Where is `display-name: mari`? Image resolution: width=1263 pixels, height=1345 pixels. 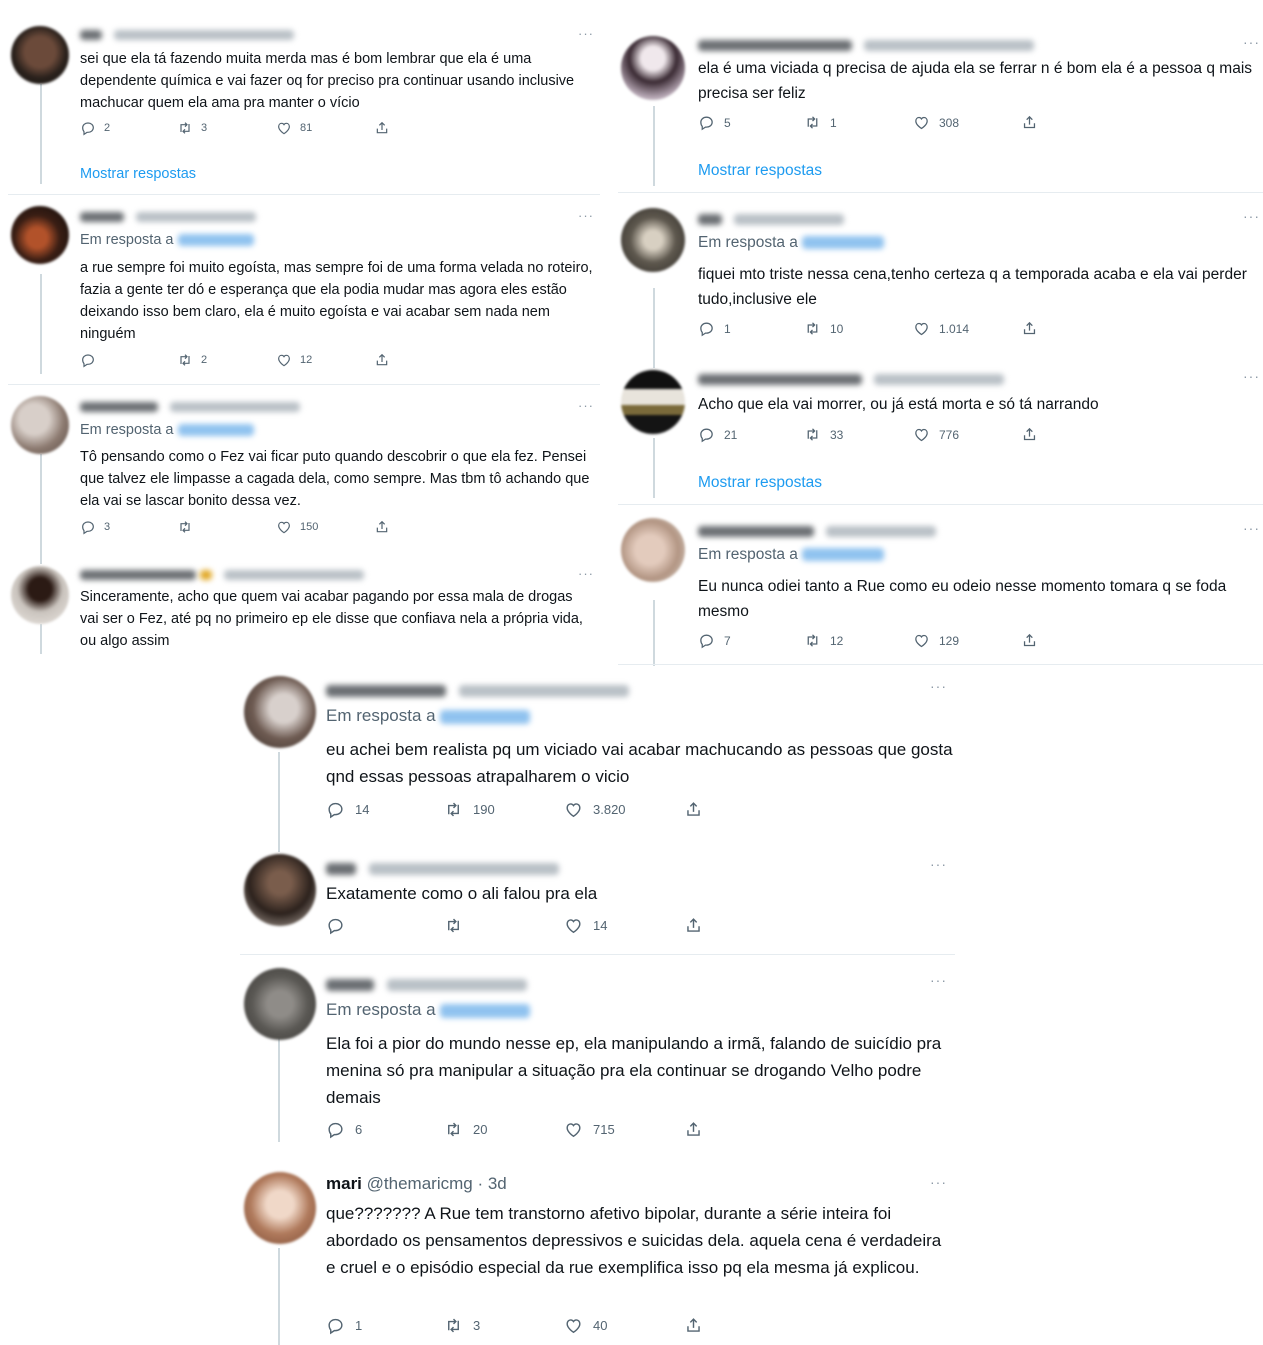
display-name: mari is located at coordinates (344, 1183).